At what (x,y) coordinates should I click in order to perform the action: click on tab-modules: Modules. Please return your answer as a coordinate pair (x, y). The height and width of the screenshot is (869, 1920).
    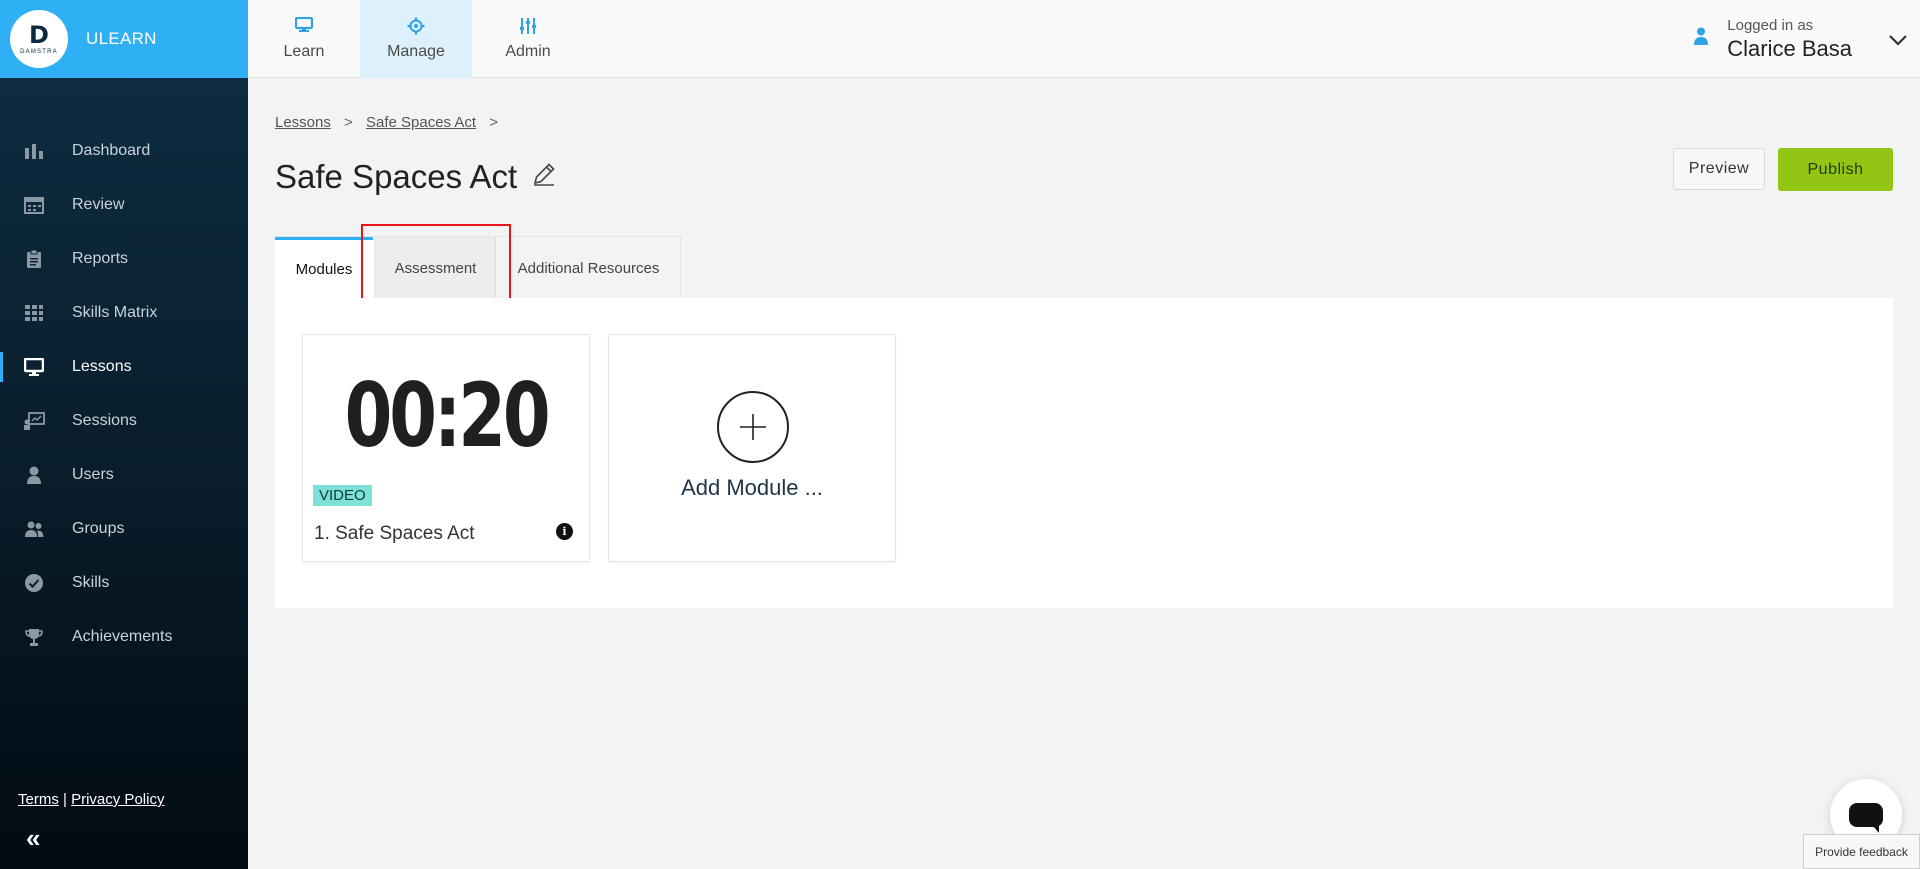
    Looking at the image, I should click on (324, 268).